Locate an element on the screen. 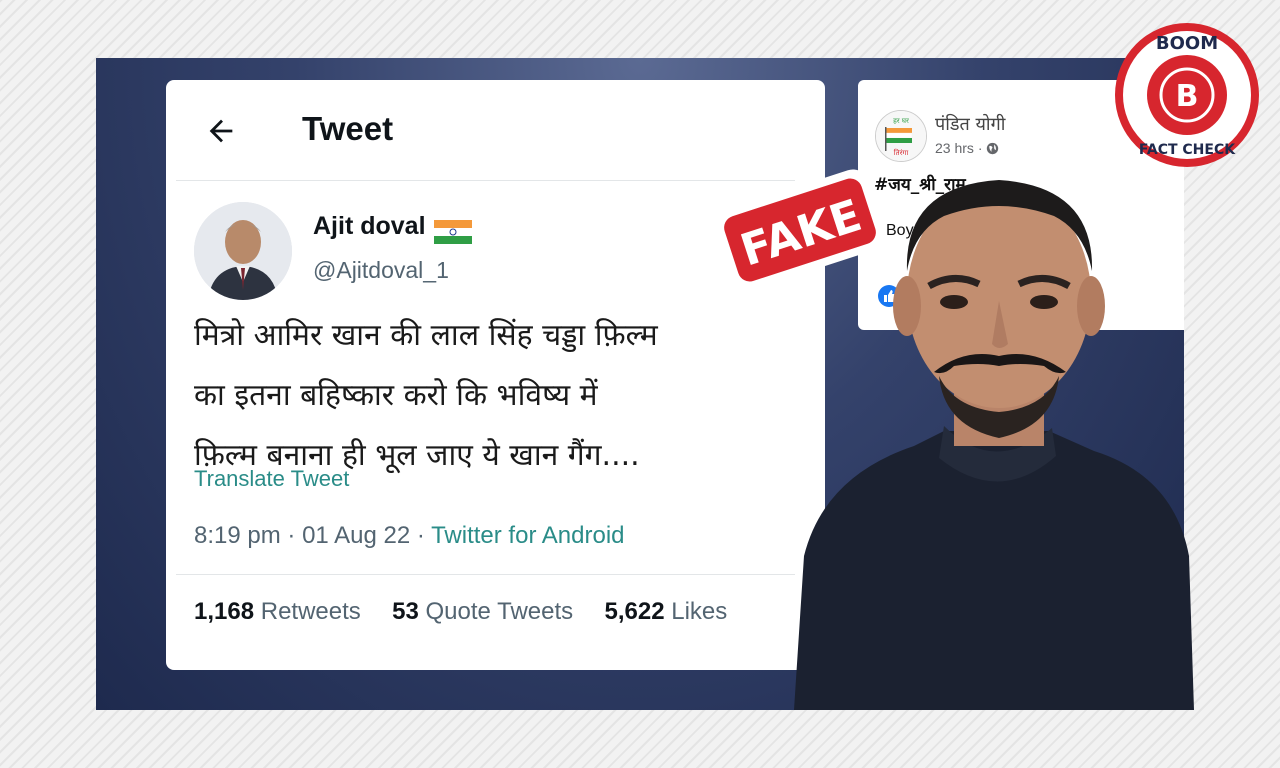 This screenshot has width=1280, height=768. badge-top-text: BOOM is located at coordinates (1187, 43).